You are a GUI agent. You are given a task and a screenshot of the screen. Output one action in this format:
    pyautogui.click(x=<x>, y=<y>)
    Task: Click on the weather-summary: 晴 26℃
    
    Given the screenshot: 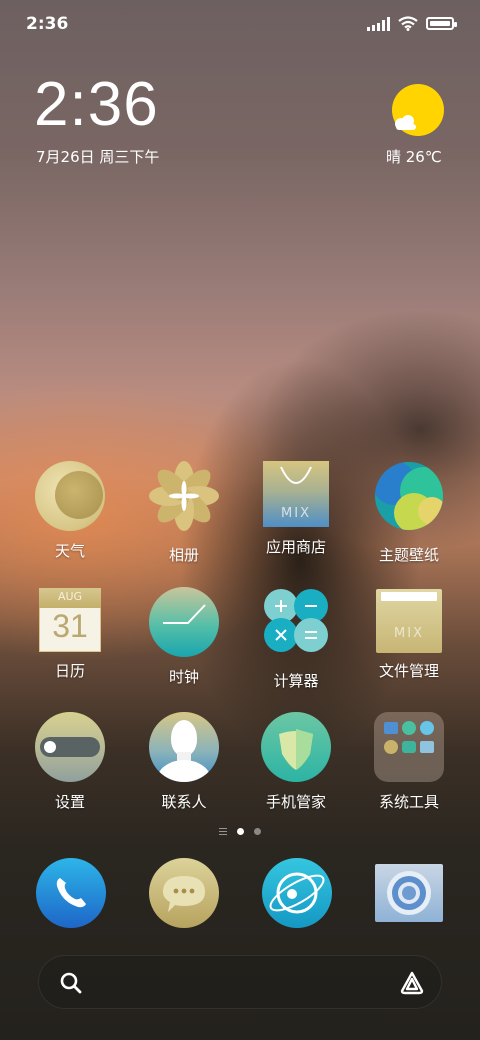 What is the action you would take?
    pyautogui.click(x=414, y=157)
    